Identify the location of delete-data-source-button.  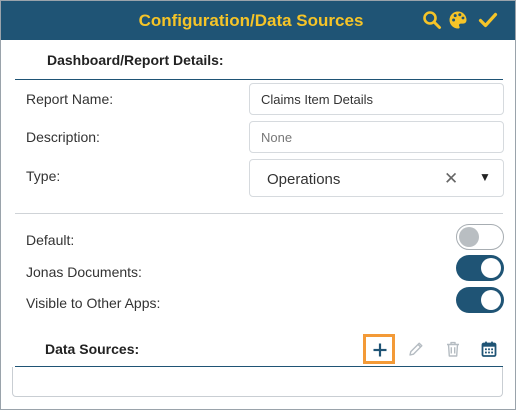
(453, 349).